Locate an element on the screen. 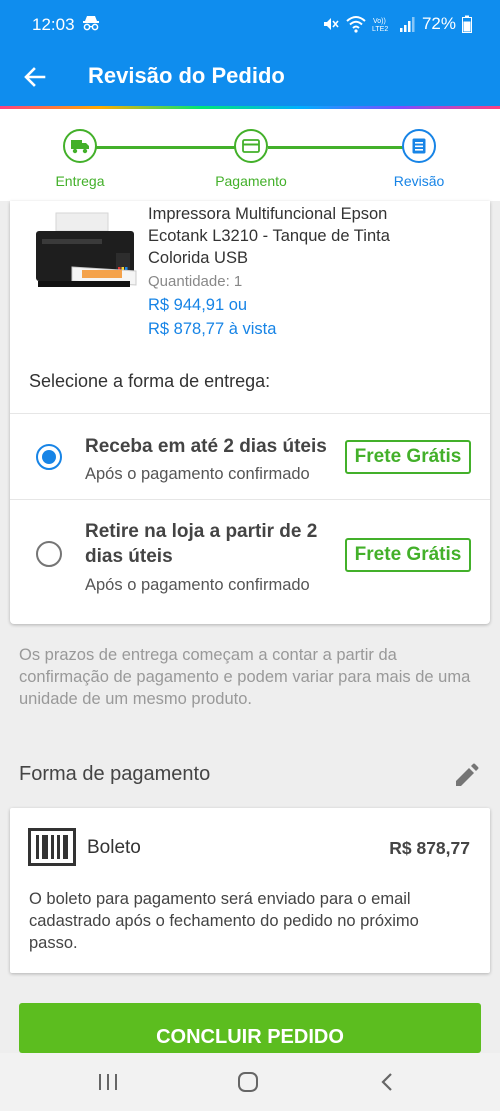 Image resolution: width=500 pixels, height=1111 pixels. card-icon is located at coordinates (251, 146).